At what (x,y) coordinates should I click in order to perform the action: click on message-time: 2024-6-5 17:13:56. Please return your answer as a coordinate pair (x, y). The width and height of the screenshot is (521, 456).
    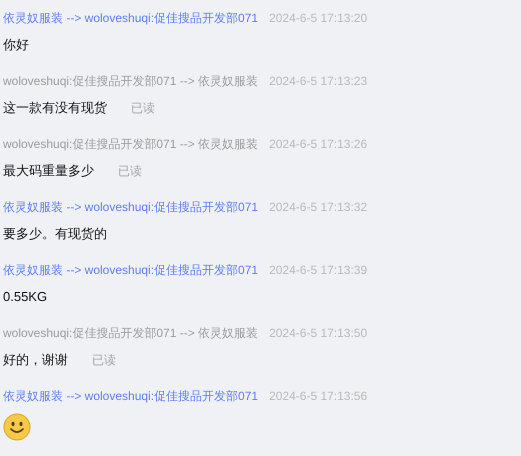
    Looking at the image, I should click on (318, 396).